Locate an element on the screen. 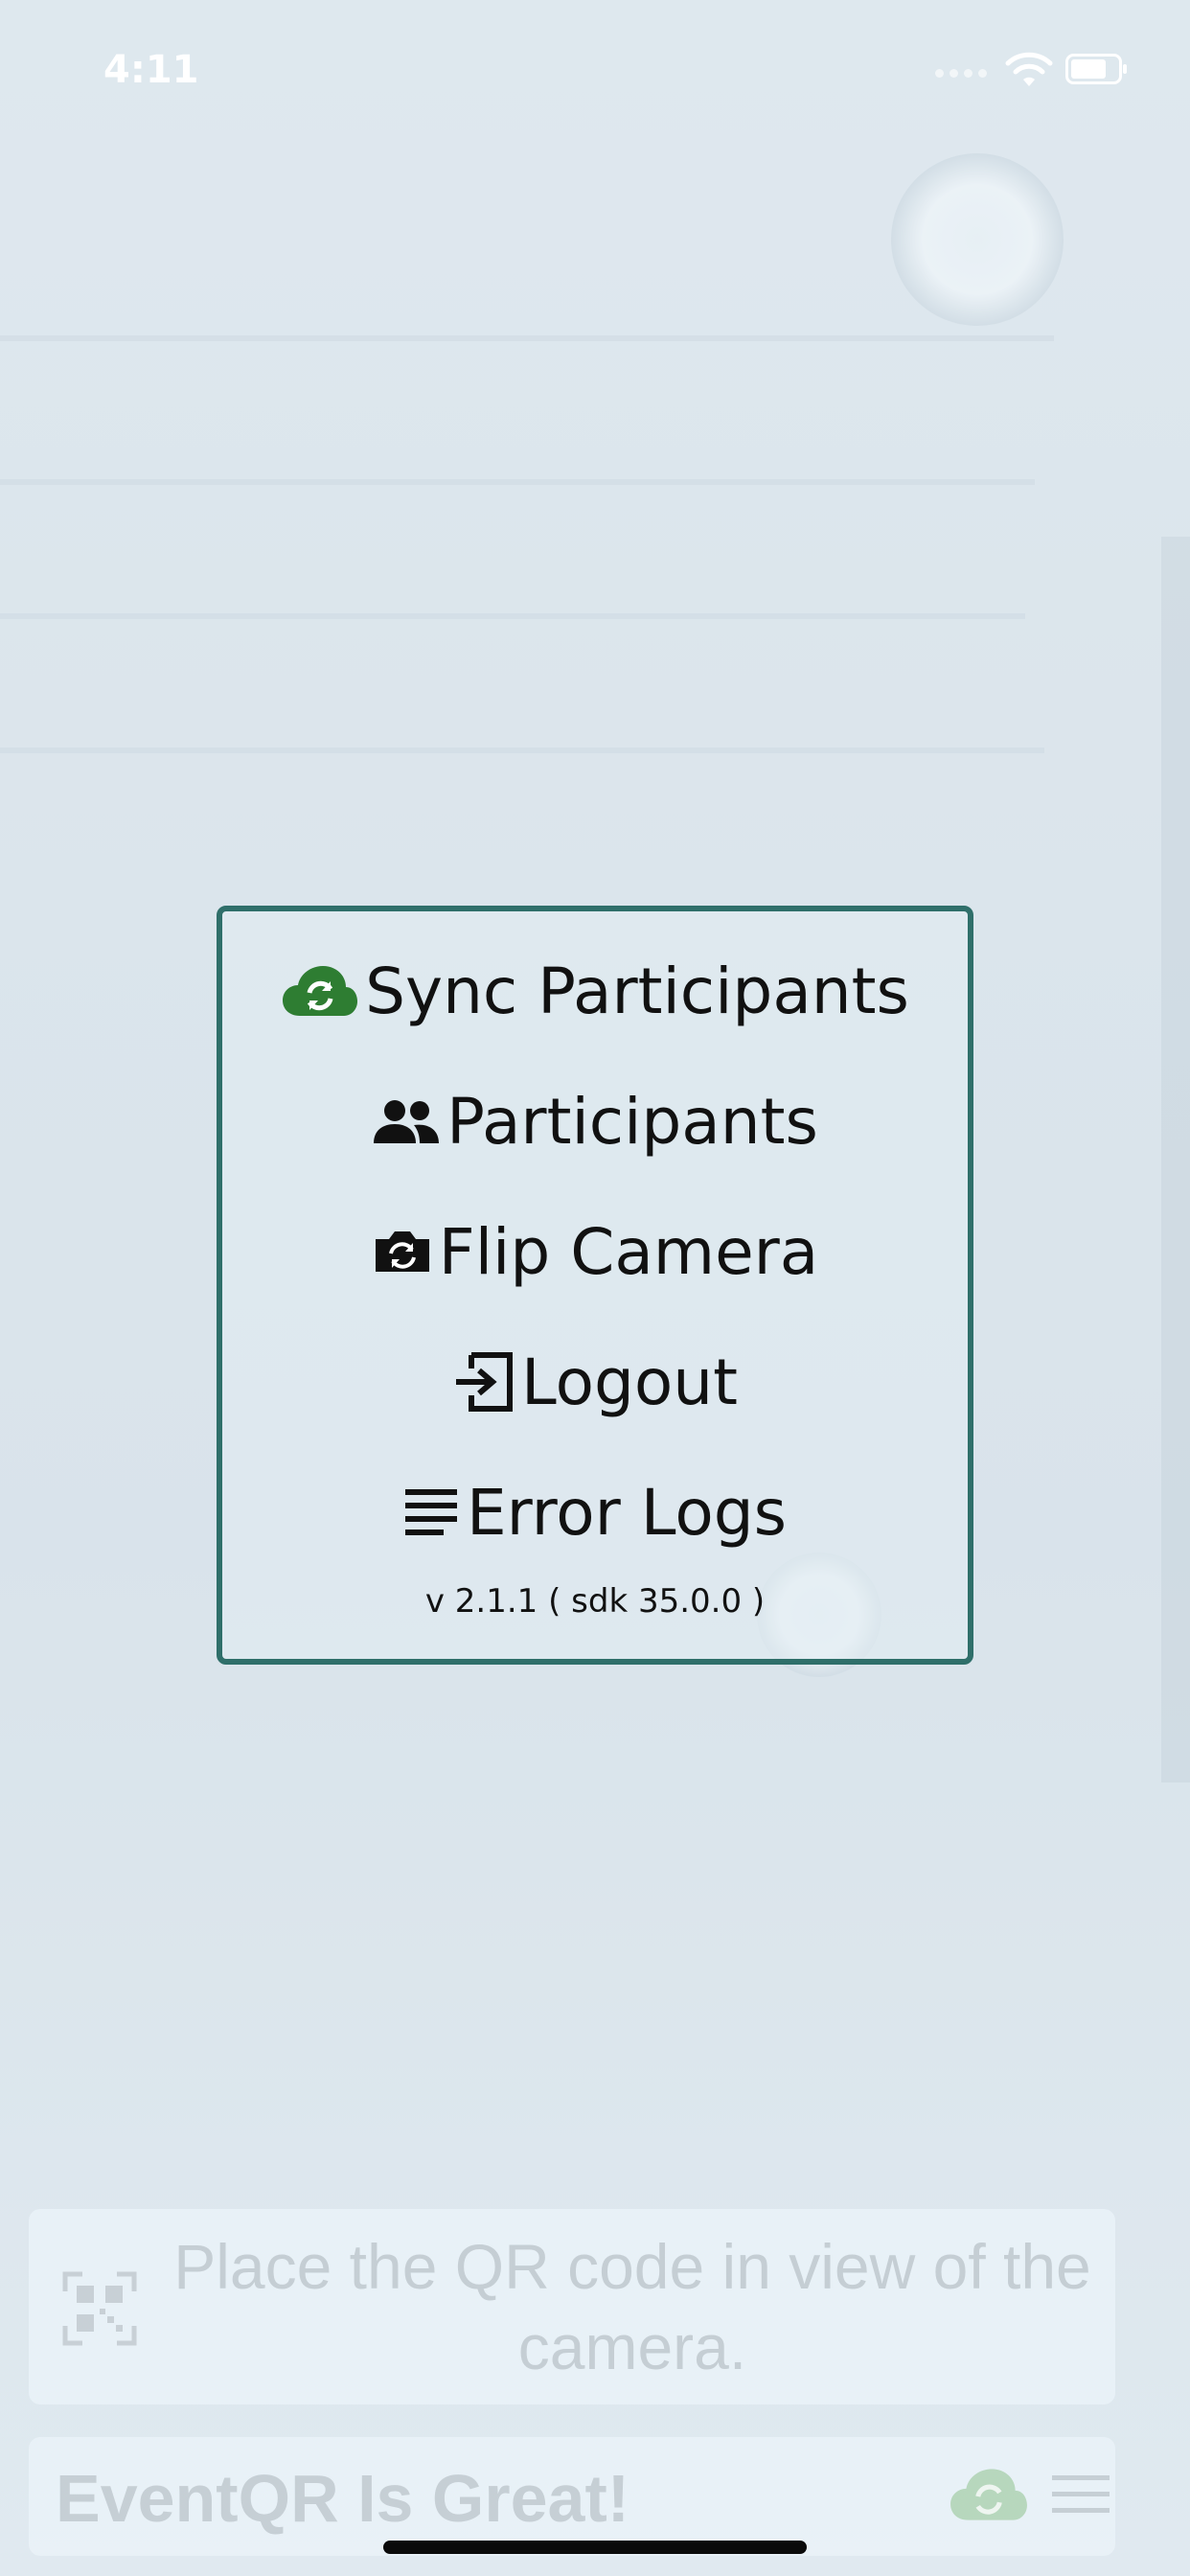 Image resolution: width=1190 pixels, height=2576 pixels. camera-flip-icon is located at coordinates (403, 1252).